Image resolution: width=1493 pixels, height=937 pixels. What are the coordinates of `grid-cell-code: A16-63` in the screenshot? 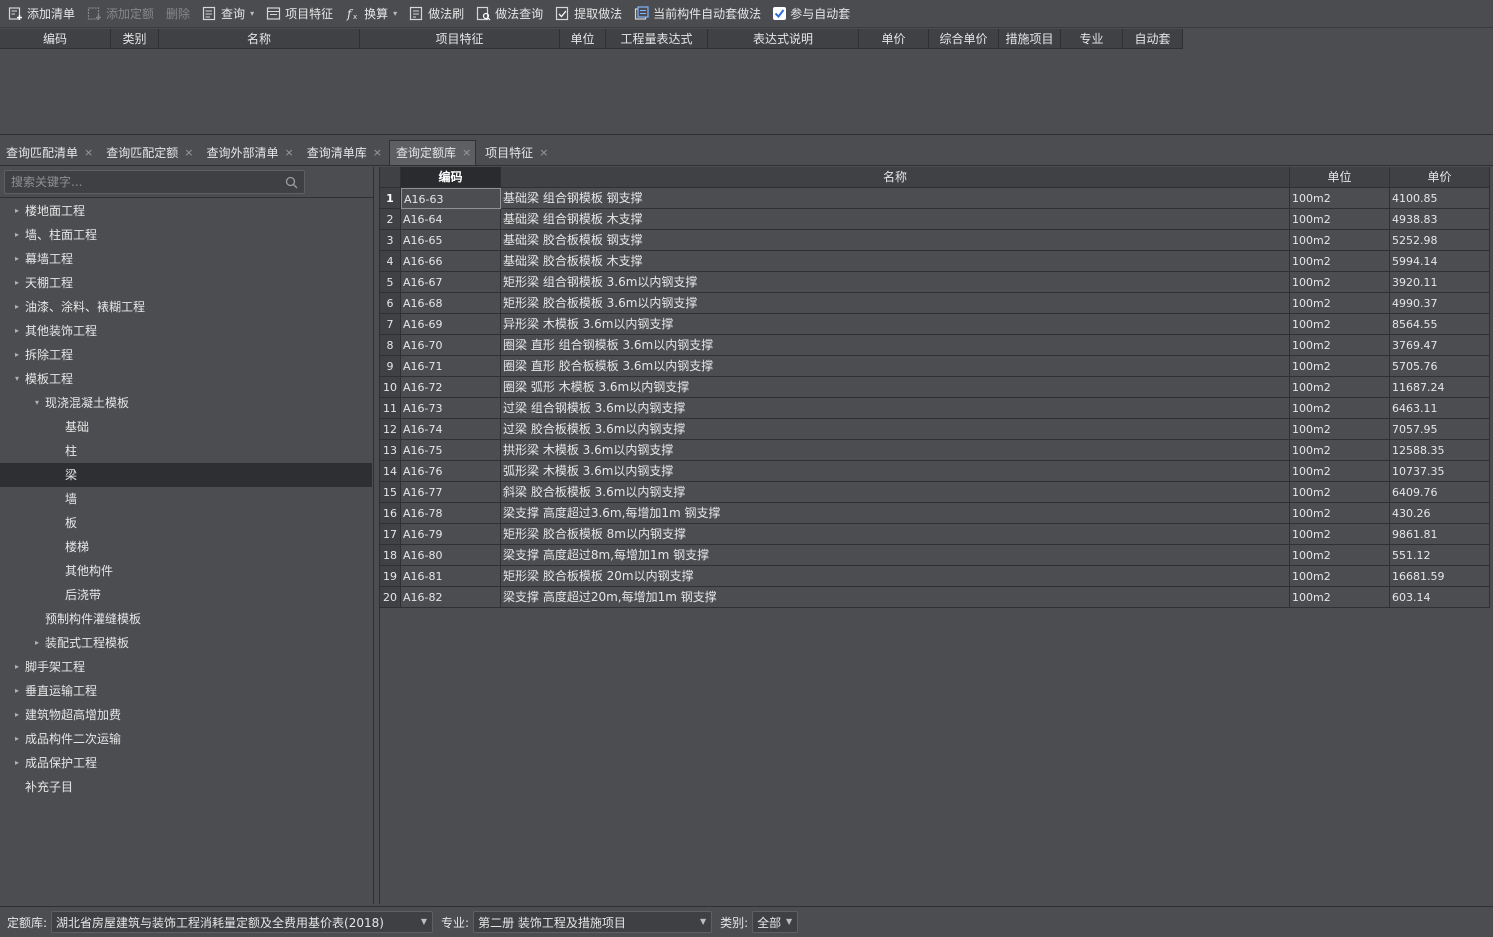 It's located at (451, 198).